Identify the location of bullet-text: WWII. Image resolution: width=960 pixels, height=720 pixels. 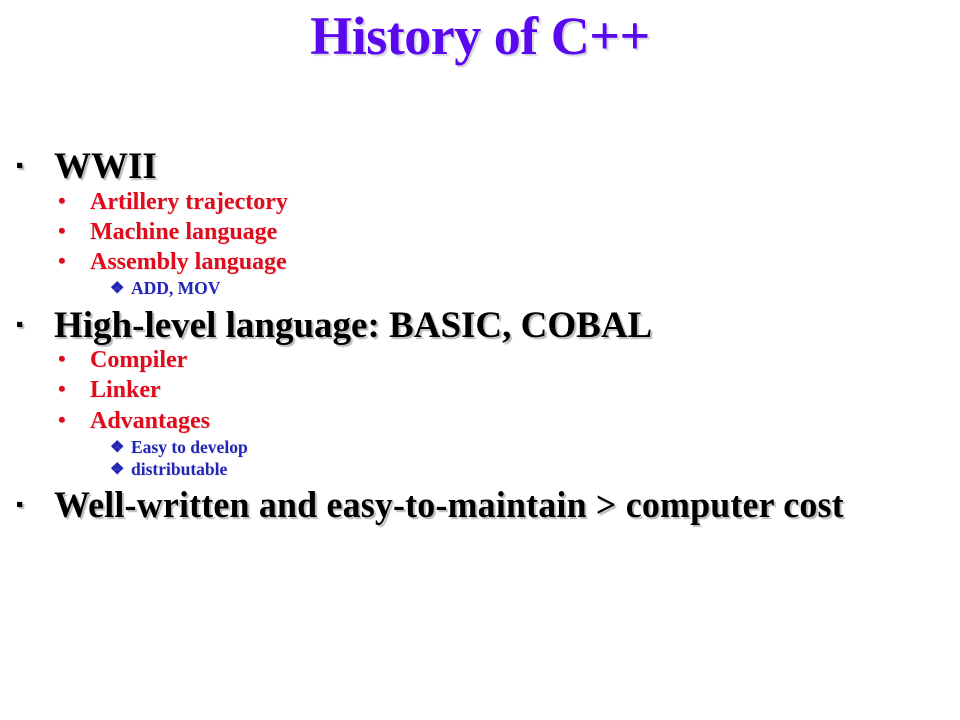
(105, 166).